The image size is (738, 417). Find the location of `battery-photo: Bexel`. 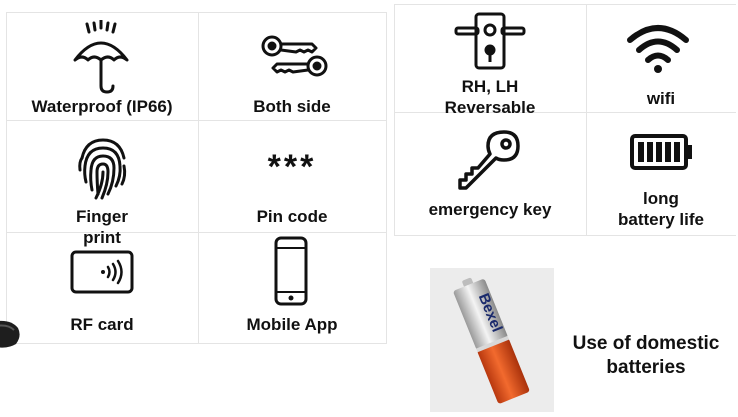

battery-photo: Bexel is located at coordinates (492, 340).